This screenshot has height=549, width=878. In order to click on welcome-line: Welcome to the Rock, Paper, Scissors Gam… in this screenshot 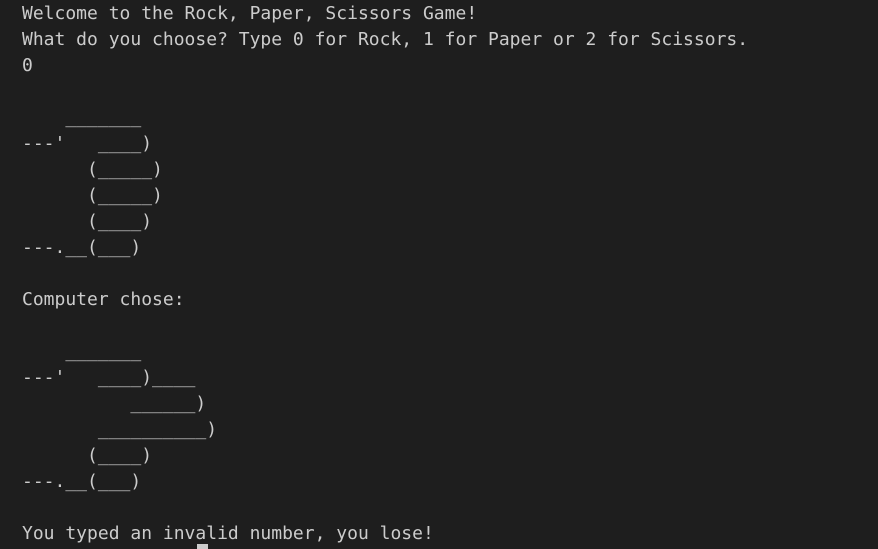, I will do `click(250, 13)`.